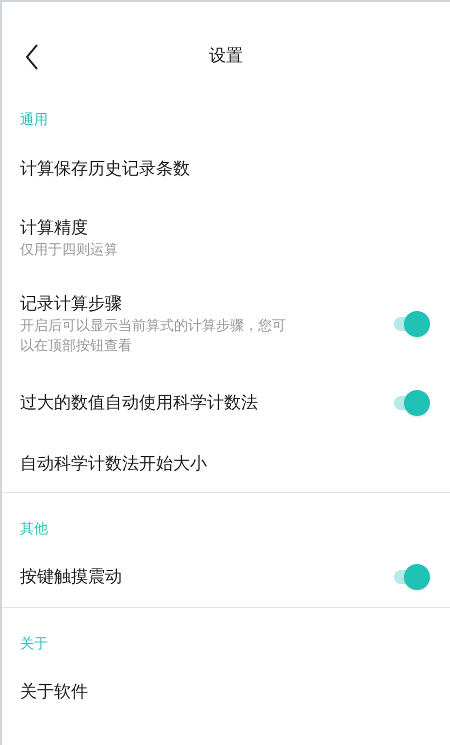  I want to click on setting-label: 自动科学计数法开始大小, so click(114, 464).